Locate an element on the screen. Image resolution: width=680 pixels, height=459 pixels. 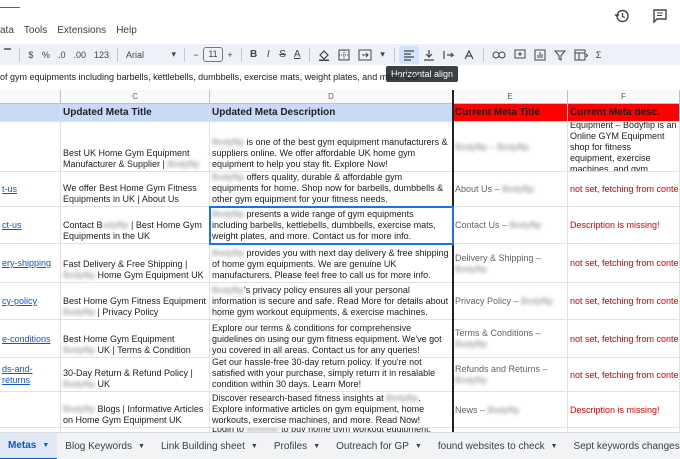
header-updated-title: Updated Meta Title is located at coordinates (135, 113).